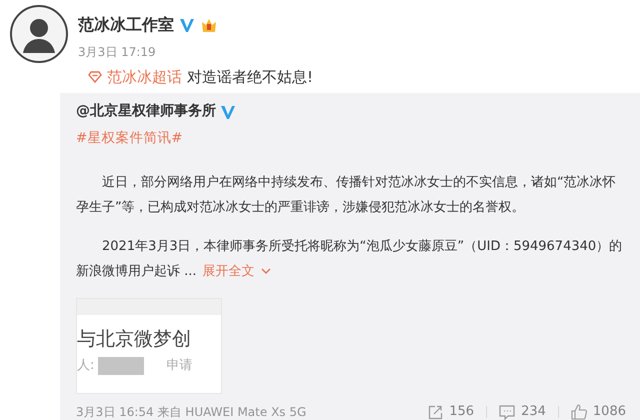 This screenshot has width=640, height=420. I want to click on avatar, so click(39, 34).